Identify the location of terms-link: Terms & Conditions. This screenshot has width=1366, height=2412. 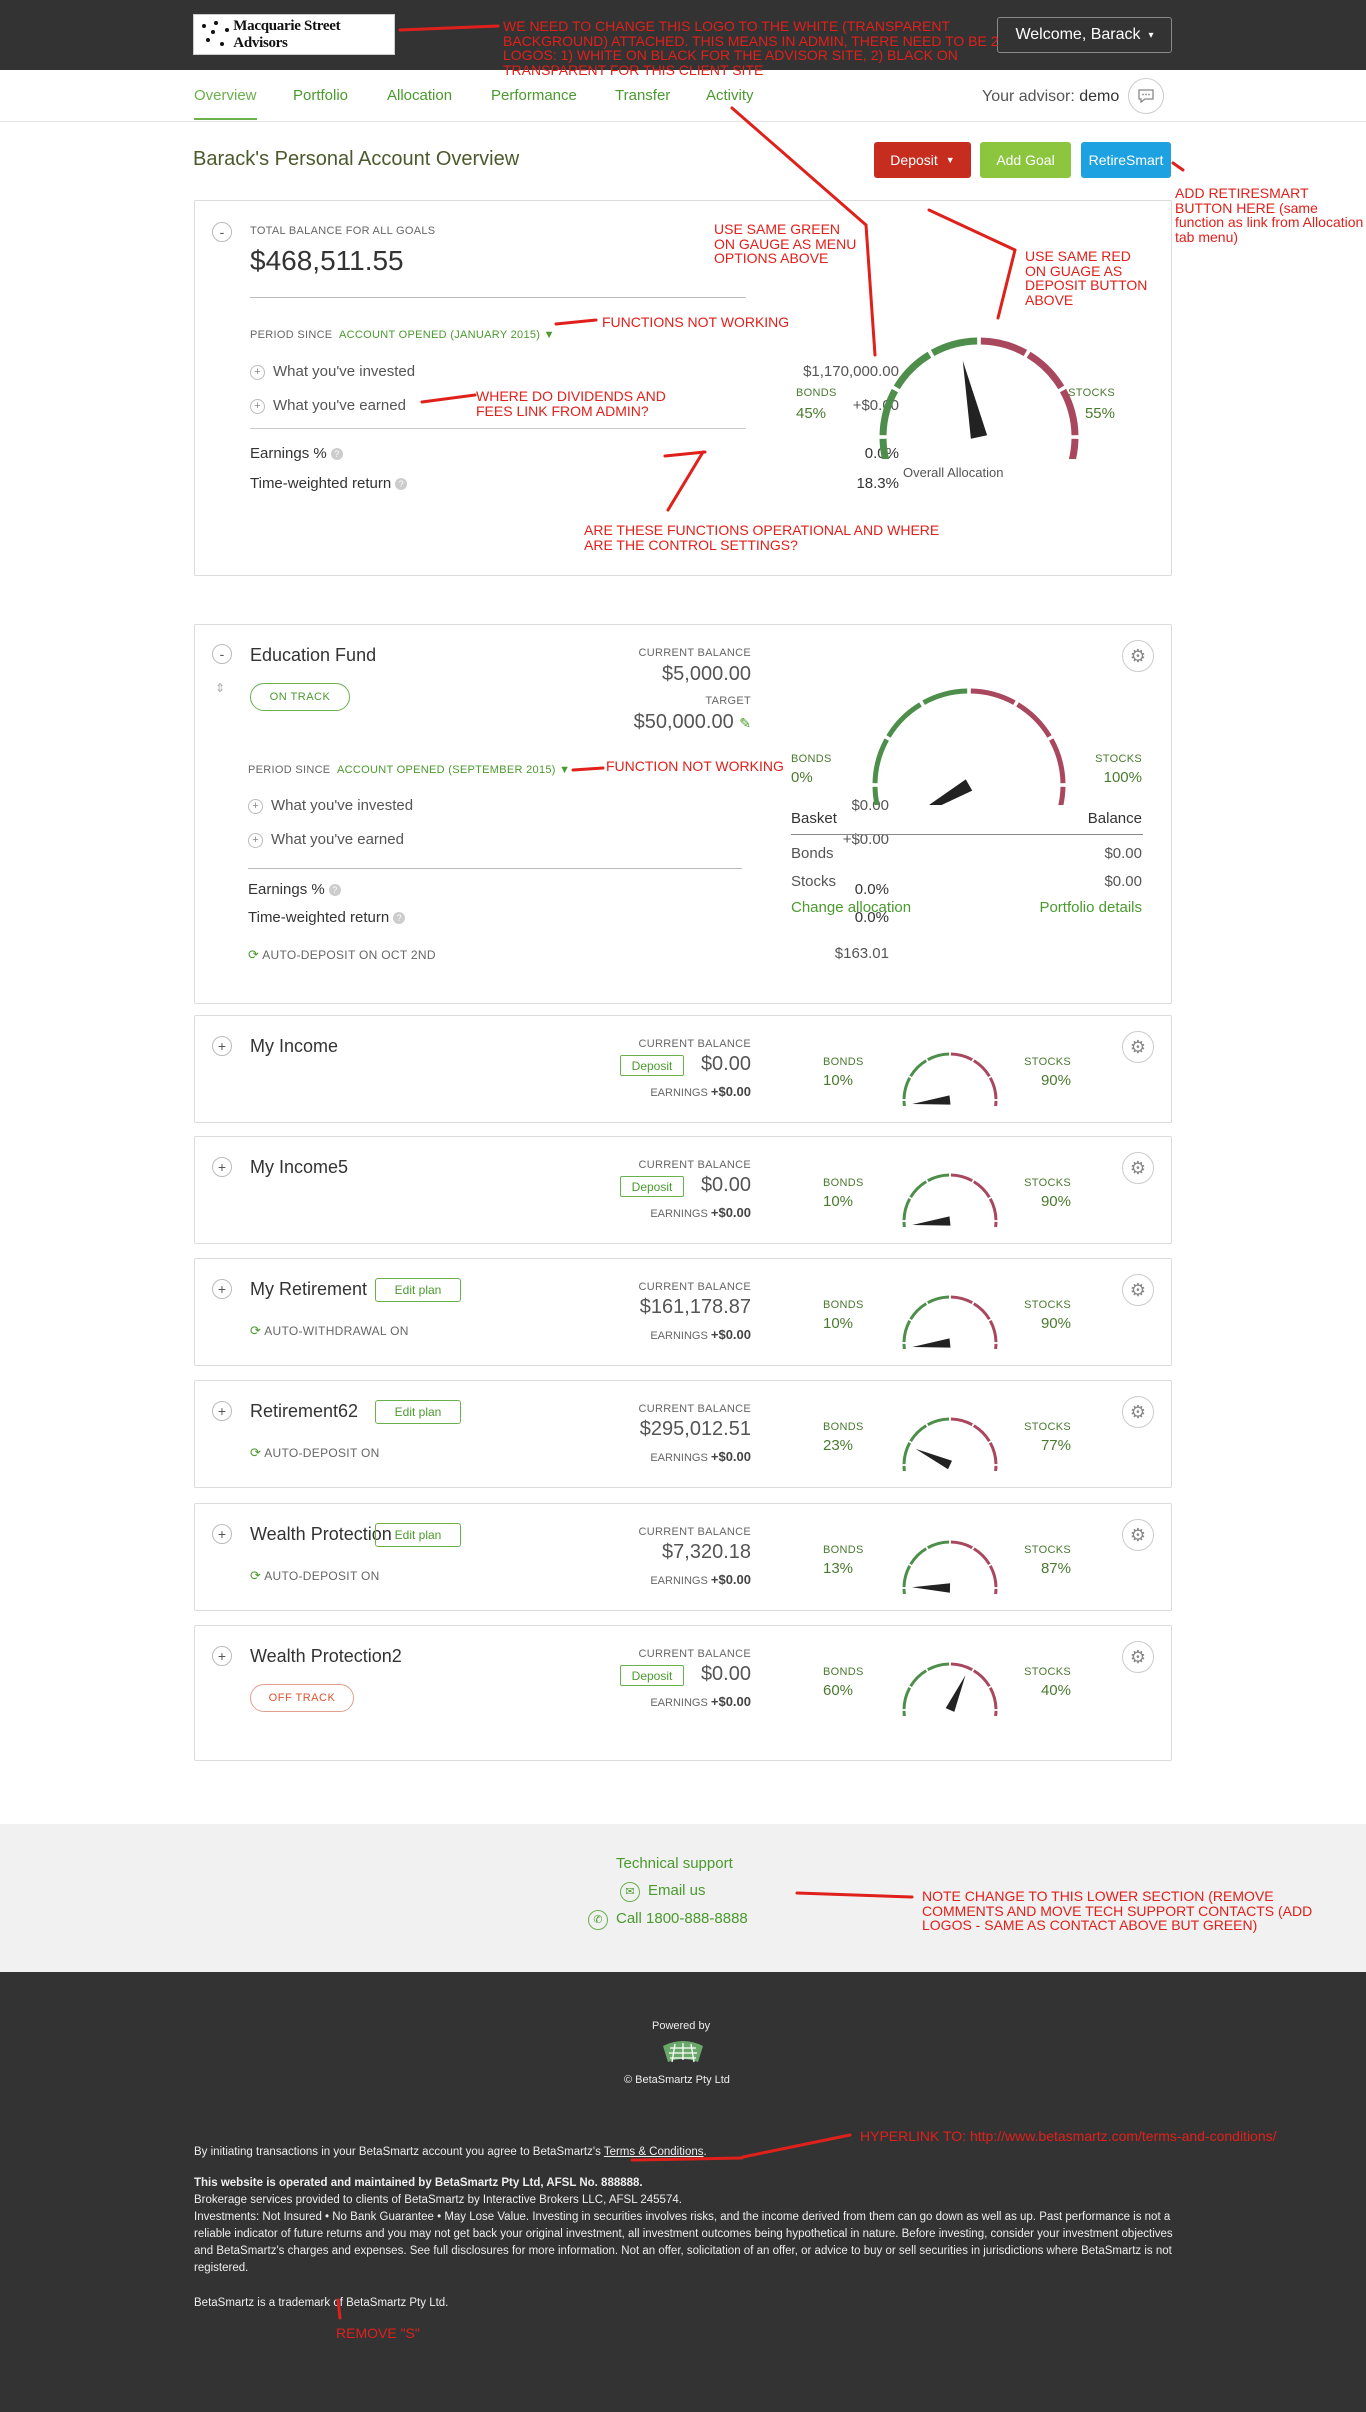
(654, 2152).